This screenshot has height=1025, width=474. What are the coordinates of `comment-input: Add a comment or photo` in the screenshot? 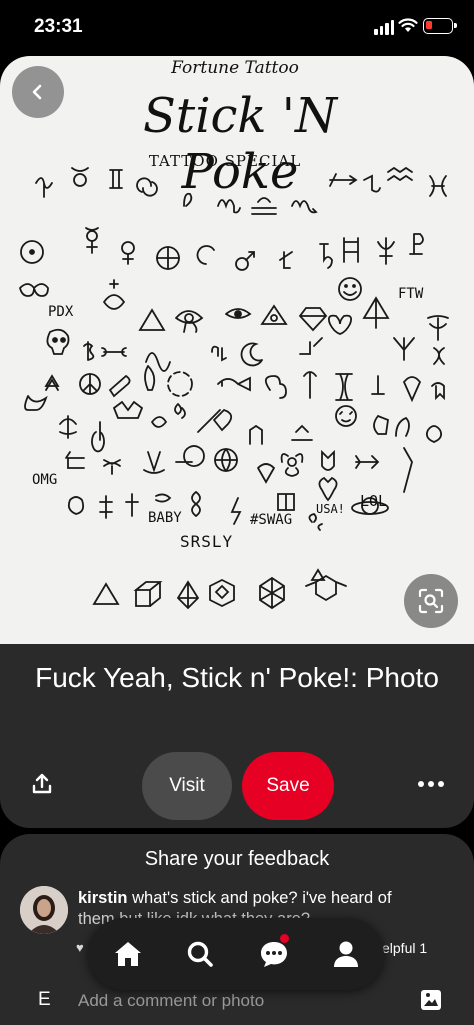 It's located at (171, 1001).